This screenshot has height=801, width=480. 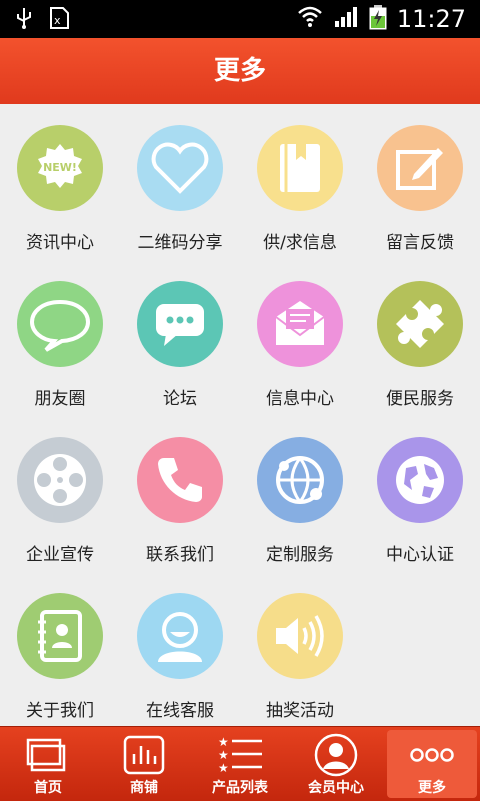 What do you see at coordinates (180, 636) in the screenshot?
I see `user-icon` at bounding box center [180, 636].